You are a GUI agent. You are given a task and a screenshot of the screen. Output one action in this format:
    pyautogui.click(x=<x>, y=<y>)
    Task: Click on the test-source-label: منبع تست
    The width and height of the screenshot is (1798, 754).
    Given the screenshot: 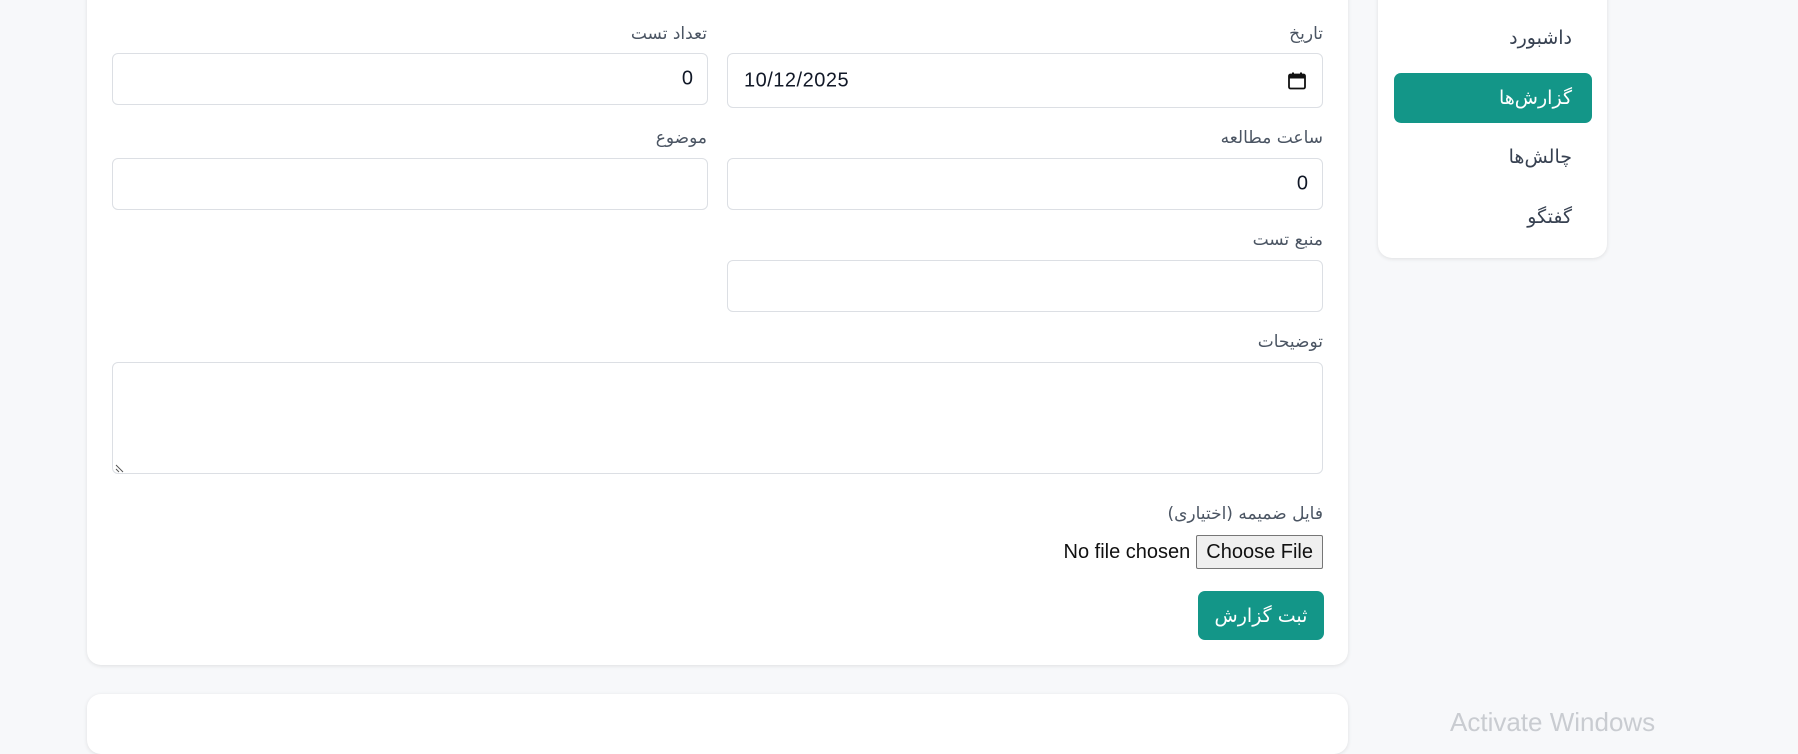 What is the action you would take?
    pyautogui.click(x=1287, y=240)
    